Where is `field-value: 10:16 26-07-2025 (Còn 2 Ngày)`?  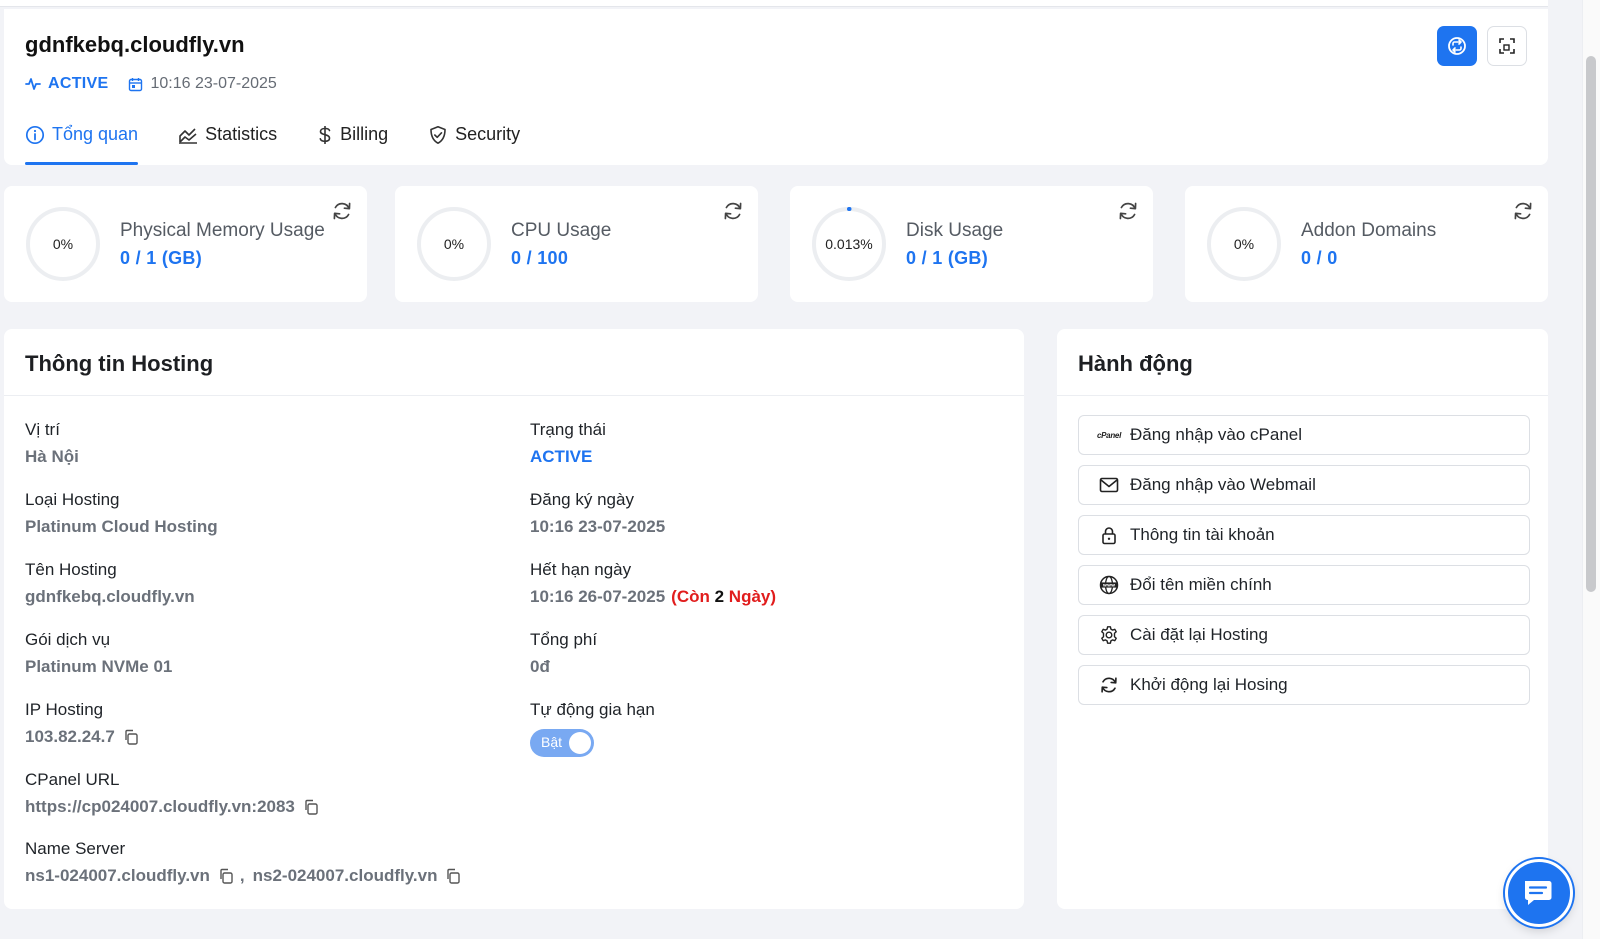
field-value: 10:16 26-07-2025 (Còn 2 Ngày) is located at coordinates (653, 597).